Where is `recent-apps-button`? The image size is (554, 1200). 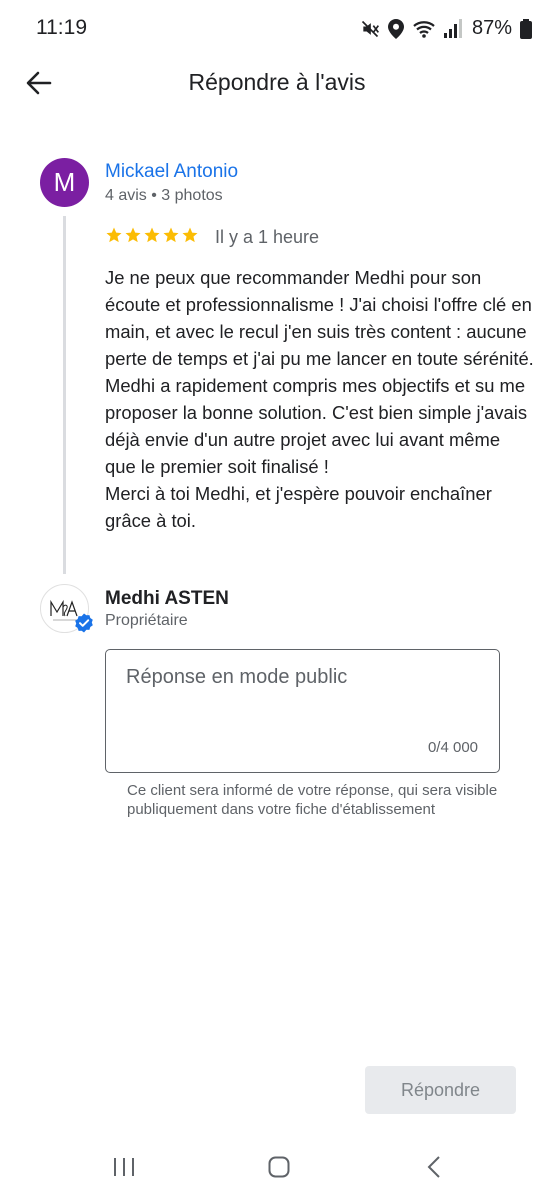 recent-apps-button is located at coordinates (124, 1169).